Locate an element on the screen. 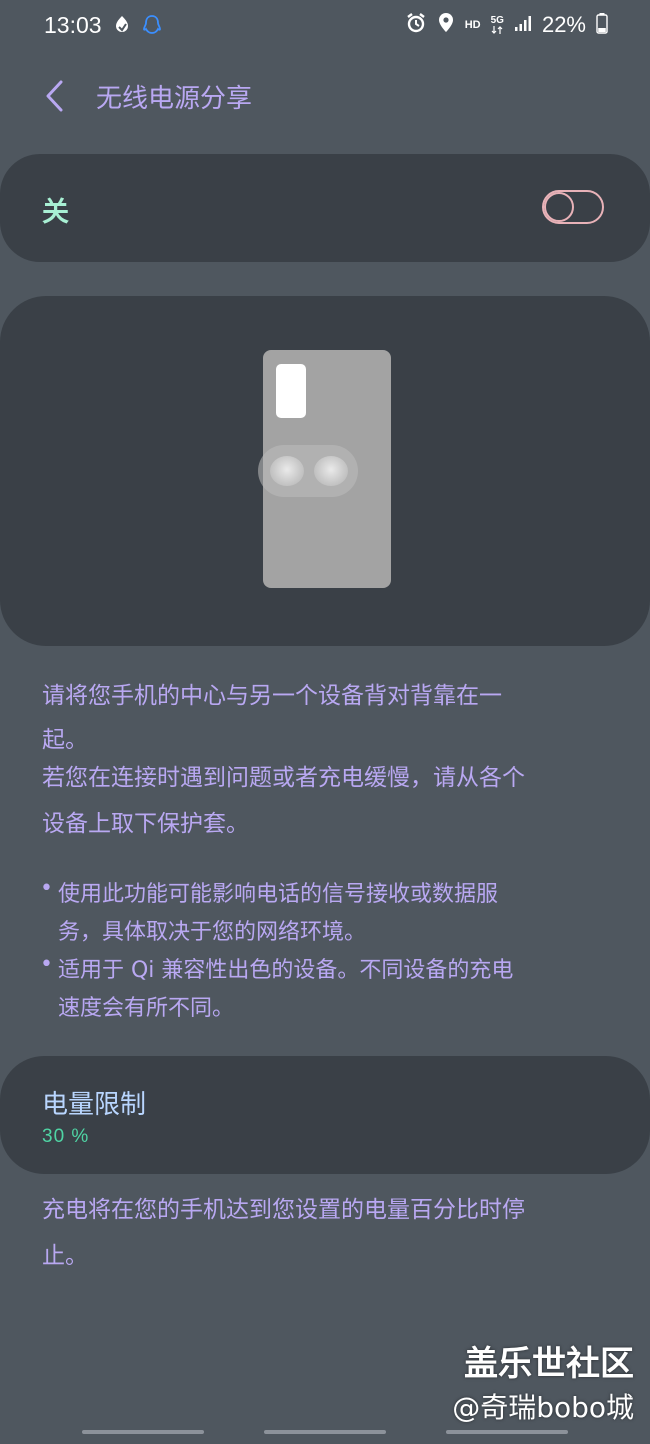 Image resolution: width=650 pixels, height=1444 pixels. note-line: 使用此功能可能影响电话的信号接收或数据服 is located at coordinates (278, 894).